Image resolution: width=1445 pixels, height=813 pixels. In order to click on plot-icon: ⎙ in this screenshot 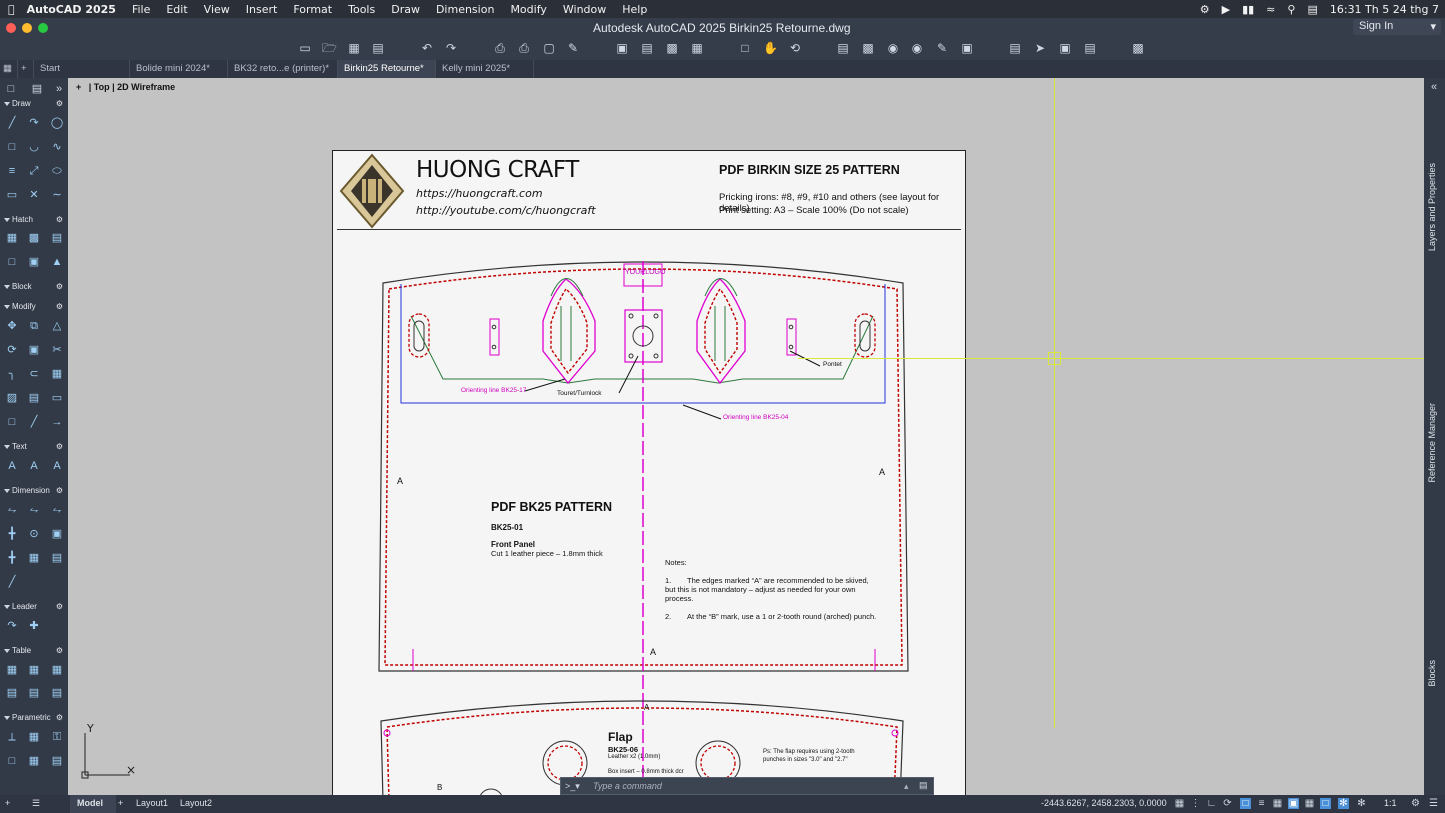, I will do `click(500, 48)`.